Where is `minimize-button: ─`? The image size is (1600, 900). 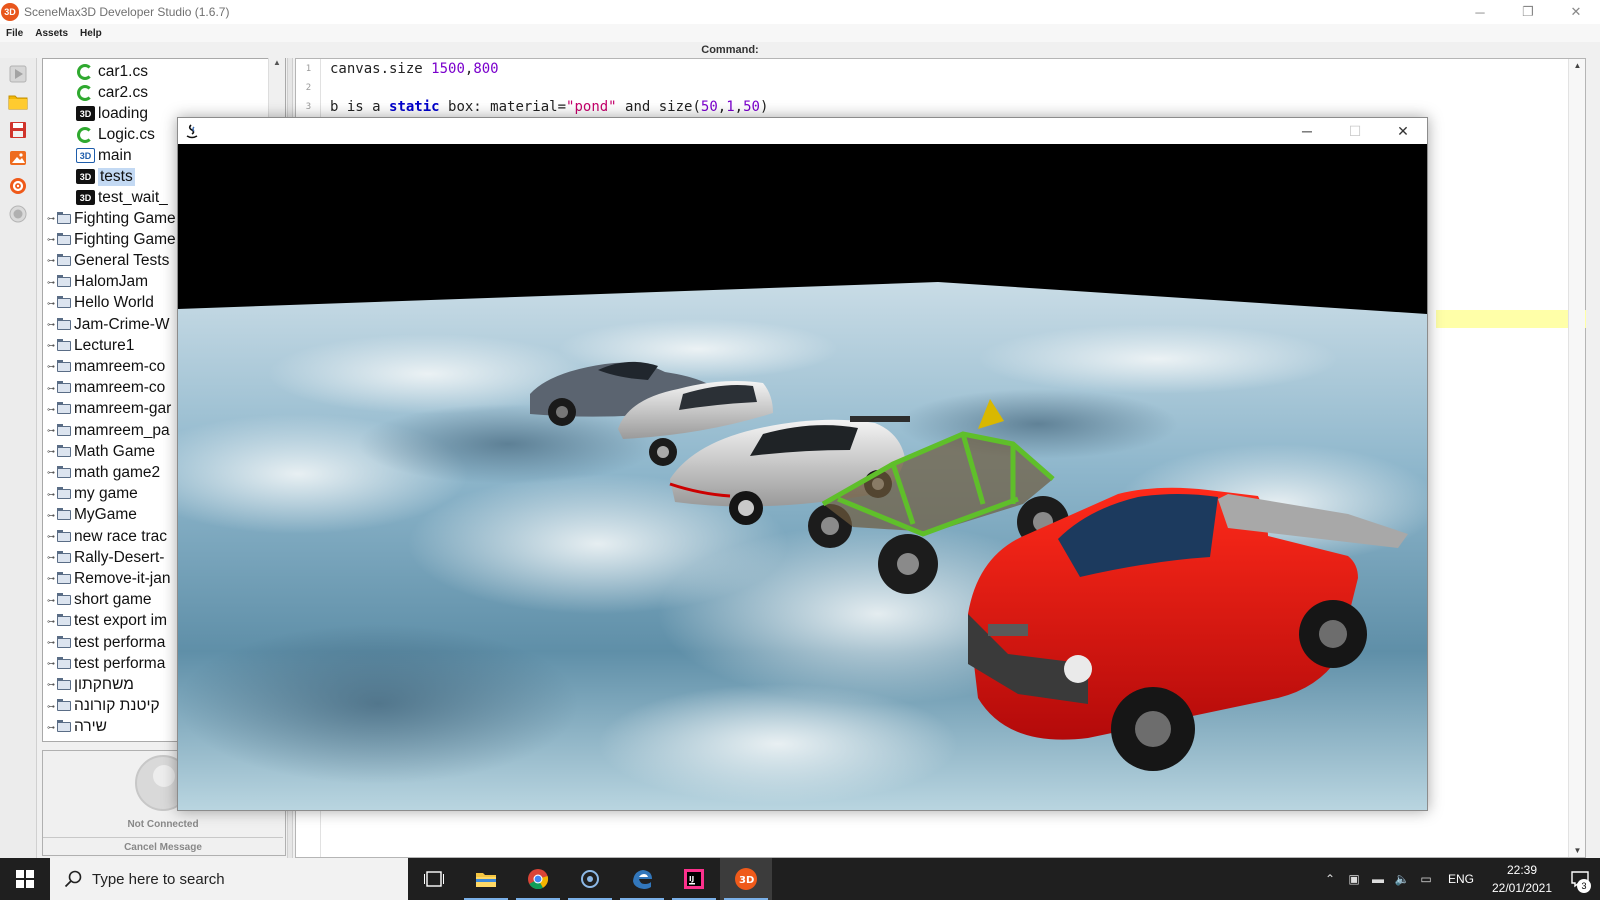
minimize-button: ─ is located at coordinates (1480, 12).